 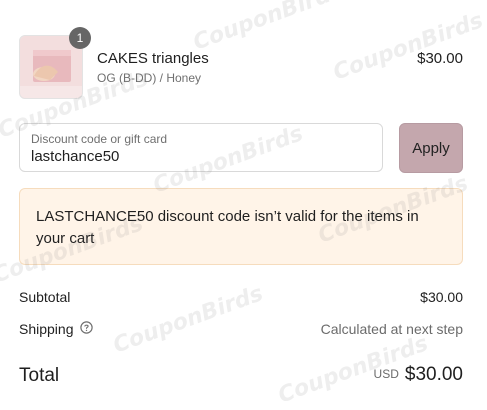 I want to click on subtotal-label: Subtotal, so click(x=45, y=297).